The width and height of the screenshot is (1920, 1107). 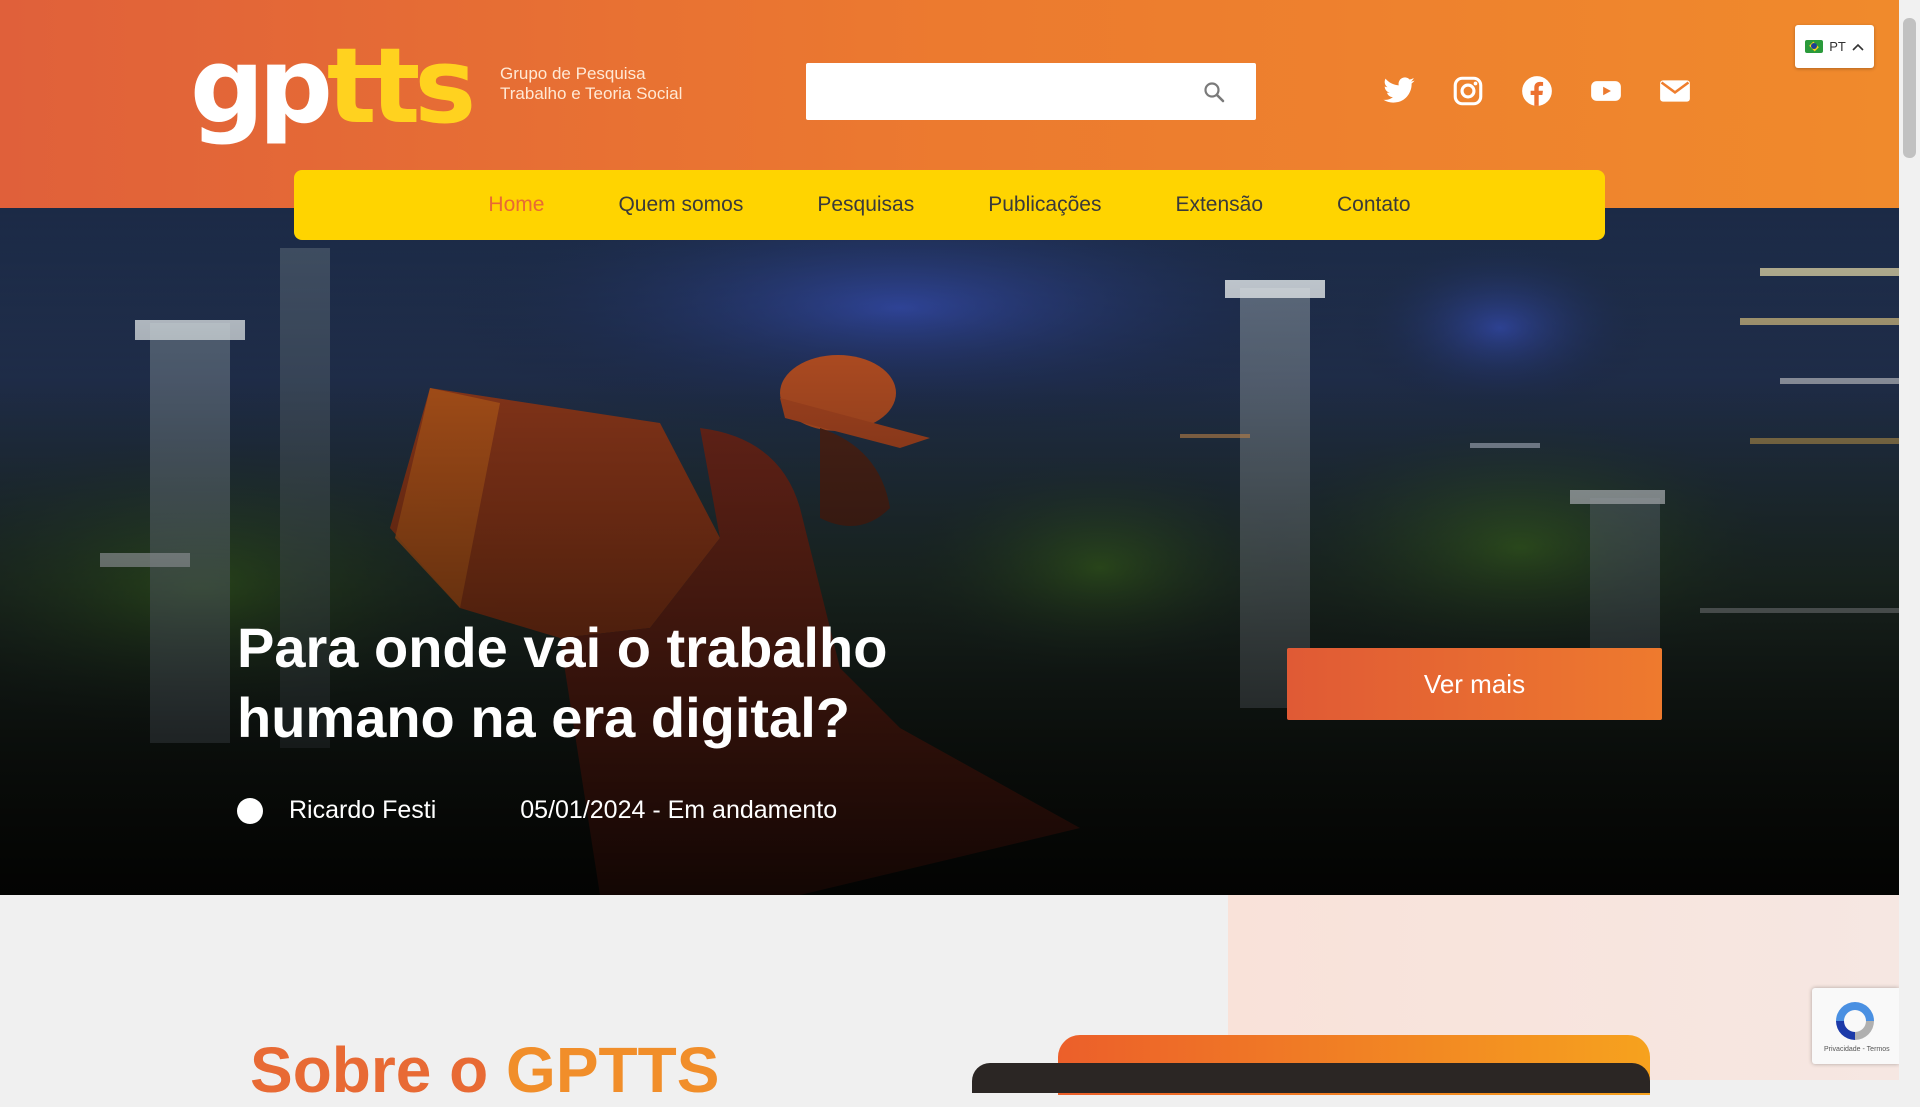 What do you see at coordinates (865, 205) in the screenshot?
I see `nav-item-pesquisas: Pesquisas` at bounding box center [865, 205].